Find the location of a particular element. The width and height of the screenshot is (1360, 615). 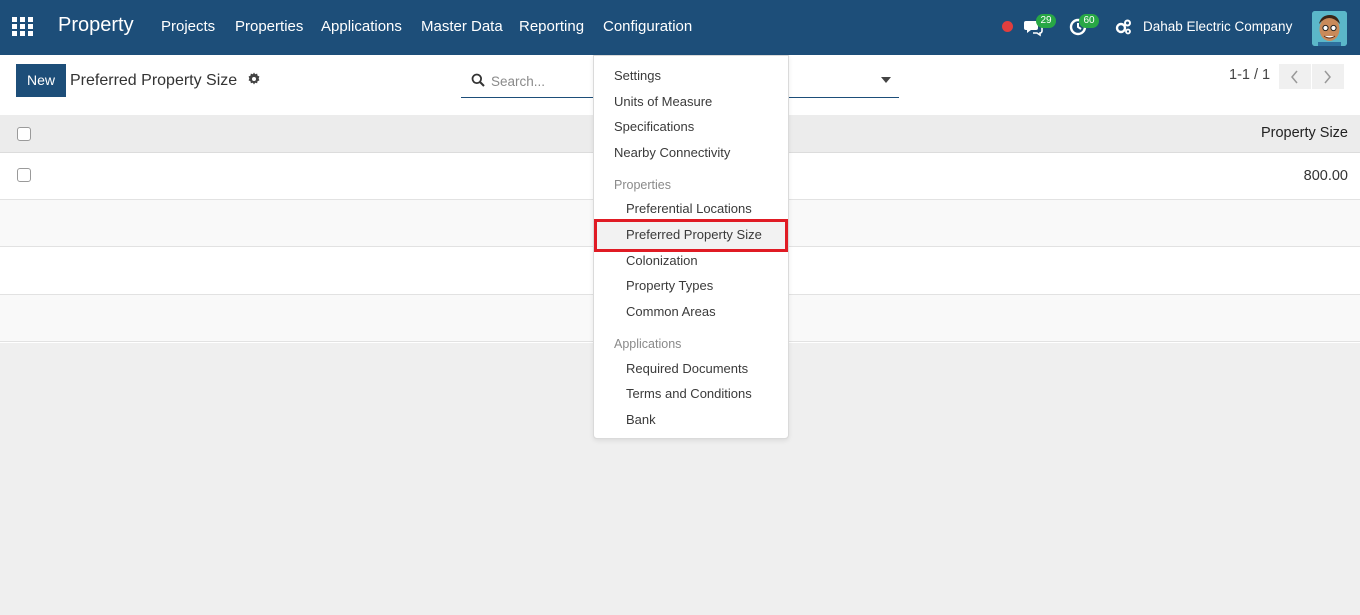

search-input is located at coordinates (538, 81).